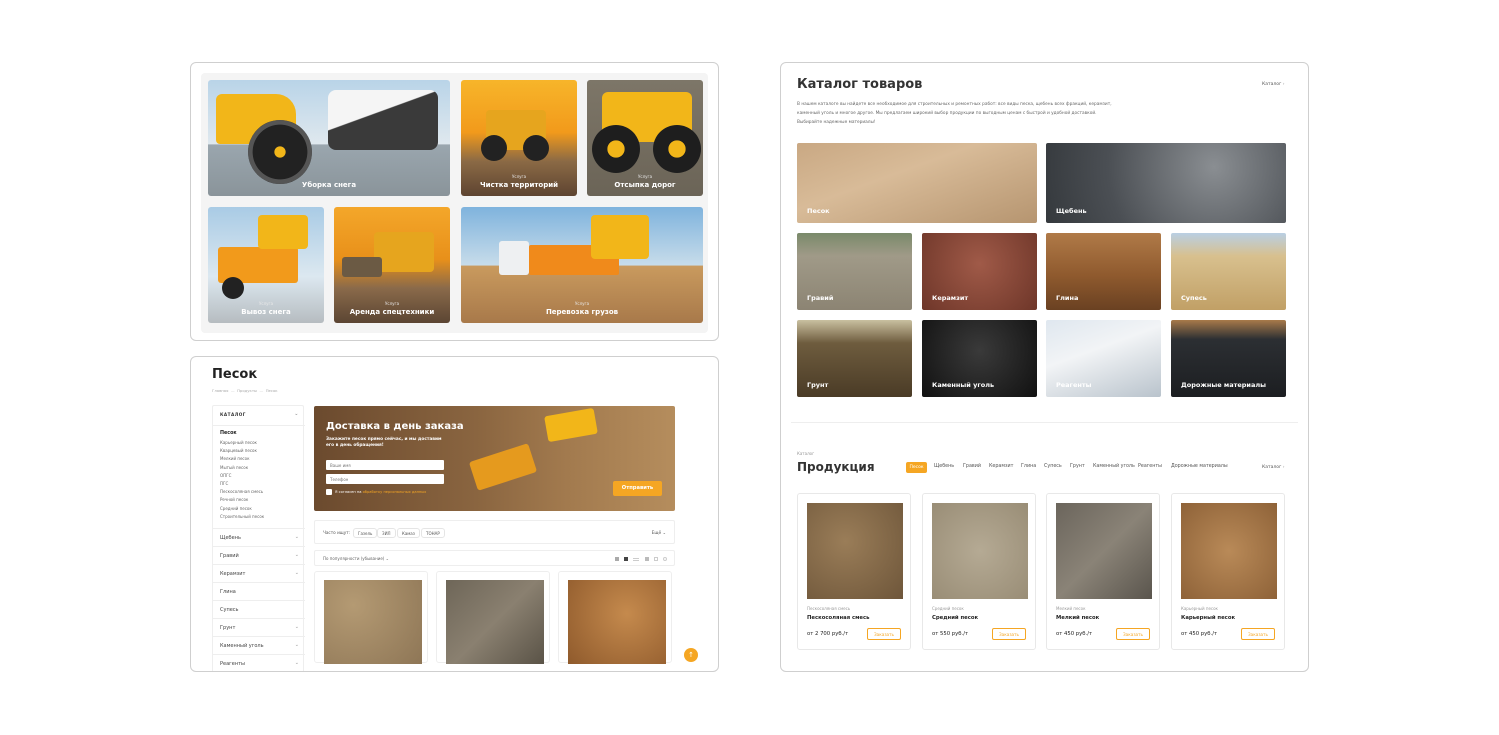 Image resolution: width=1499 pixels, height=735 pixels. What do you see at coordinates (659, 533) in the screenshot?
I see `more-link: Ещё ⌄` at bounding box center [659, 533].